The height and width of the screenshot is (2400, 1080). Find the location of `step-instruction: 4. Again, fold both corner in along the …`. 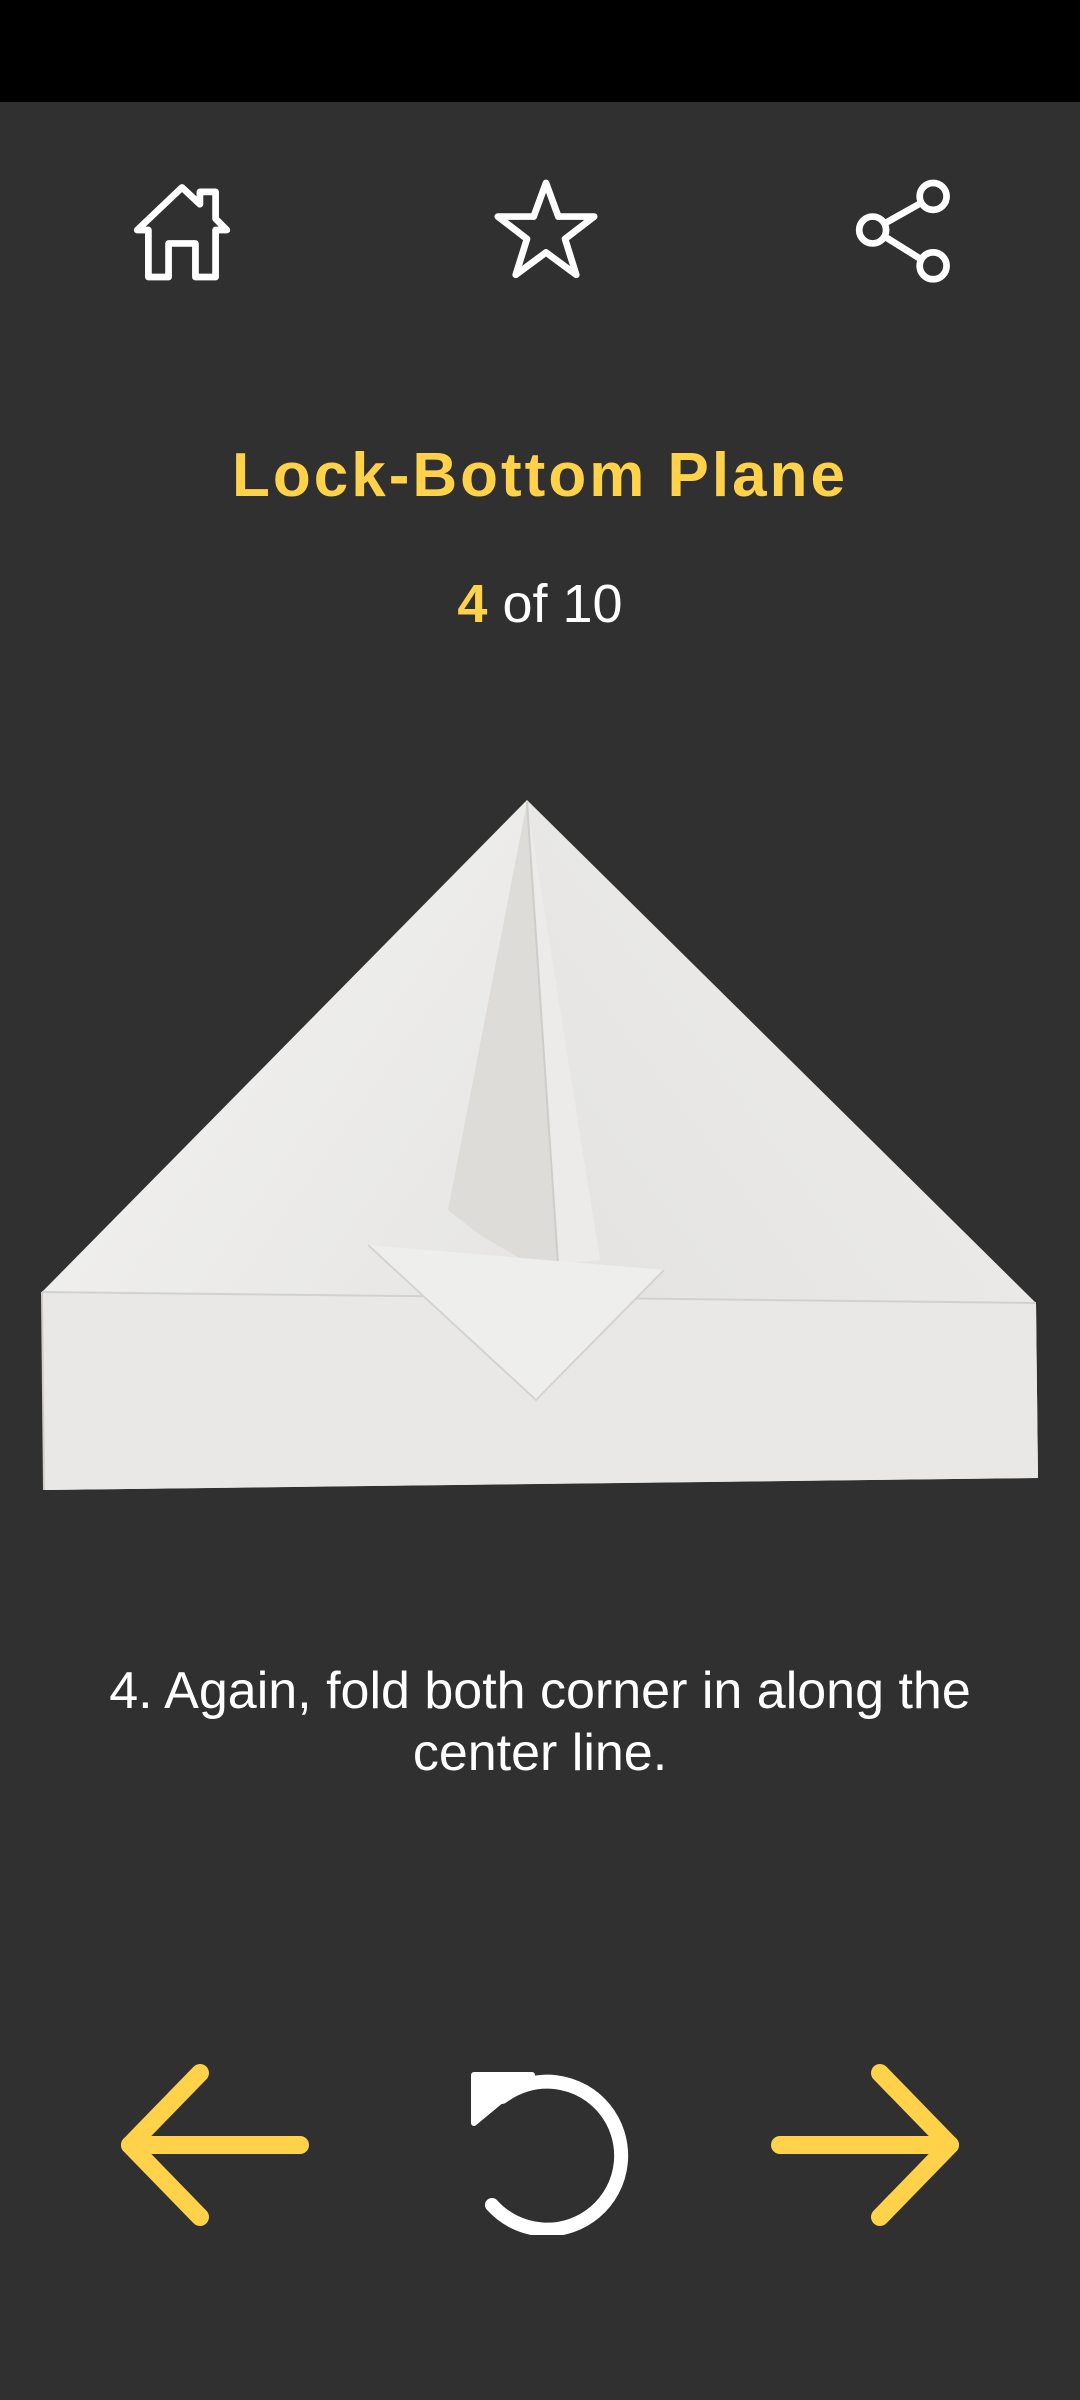

step-instruction: 4. Again, fold both corner in along the … is located at coordinates (540, 1722).